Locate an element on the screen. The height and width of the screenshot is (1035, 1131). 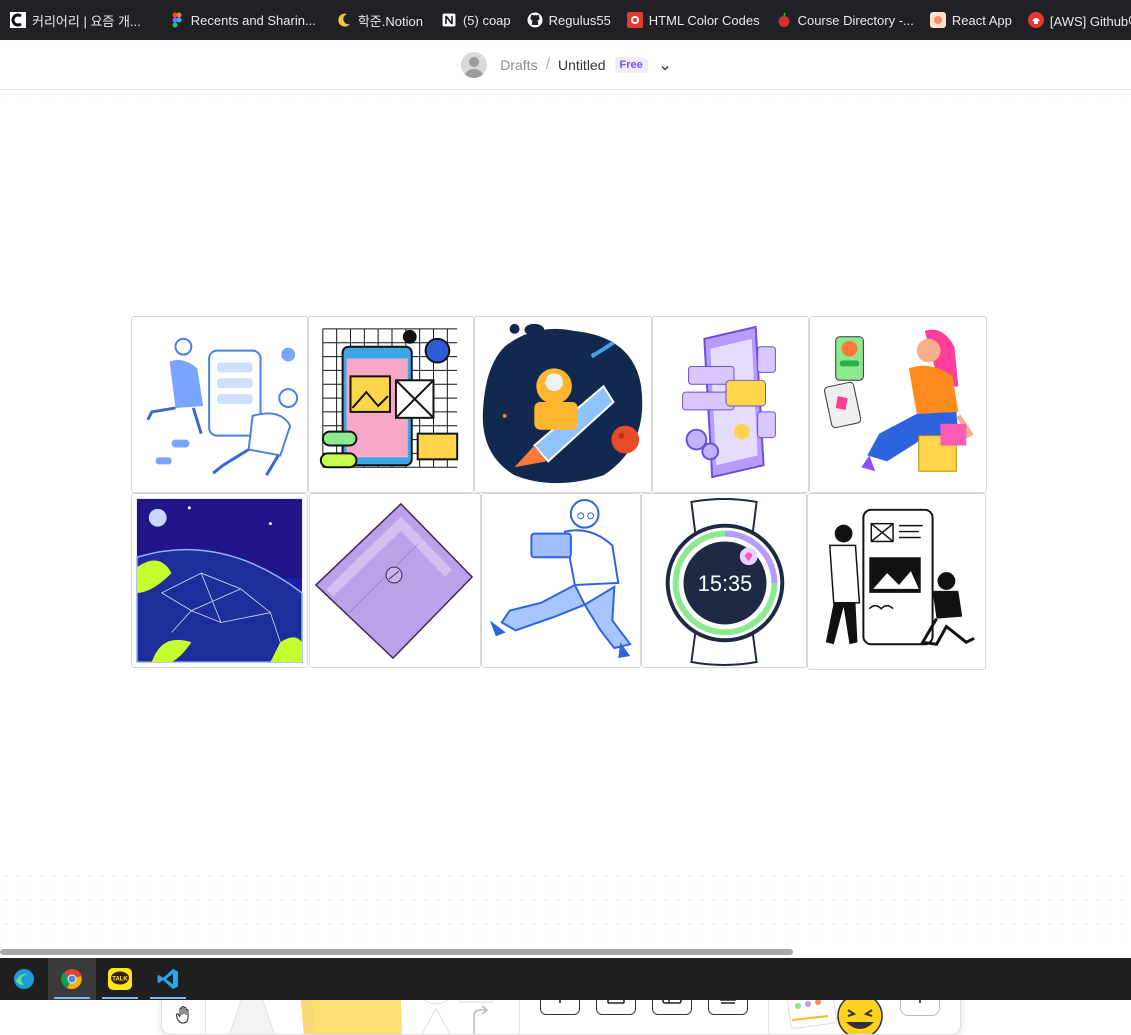
bookmark-coap: (5) coap is located at coordinates (478, 20).